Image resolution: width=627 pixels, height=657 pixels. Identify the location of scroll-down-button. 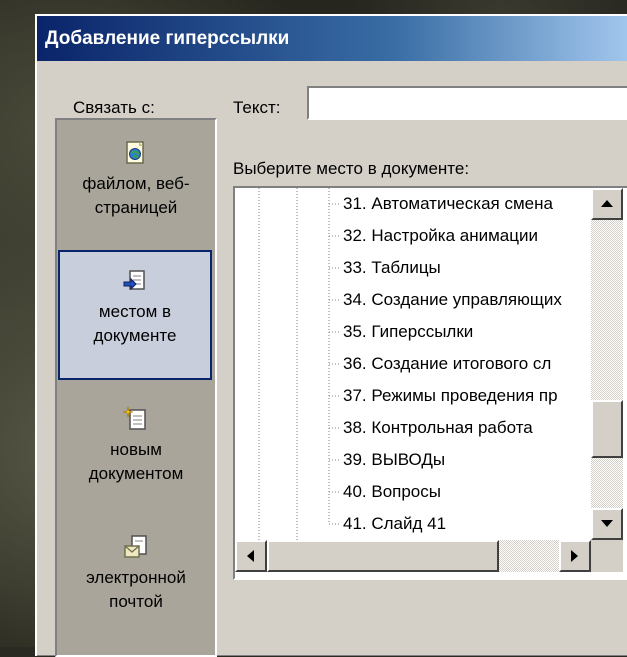
(607, 524).